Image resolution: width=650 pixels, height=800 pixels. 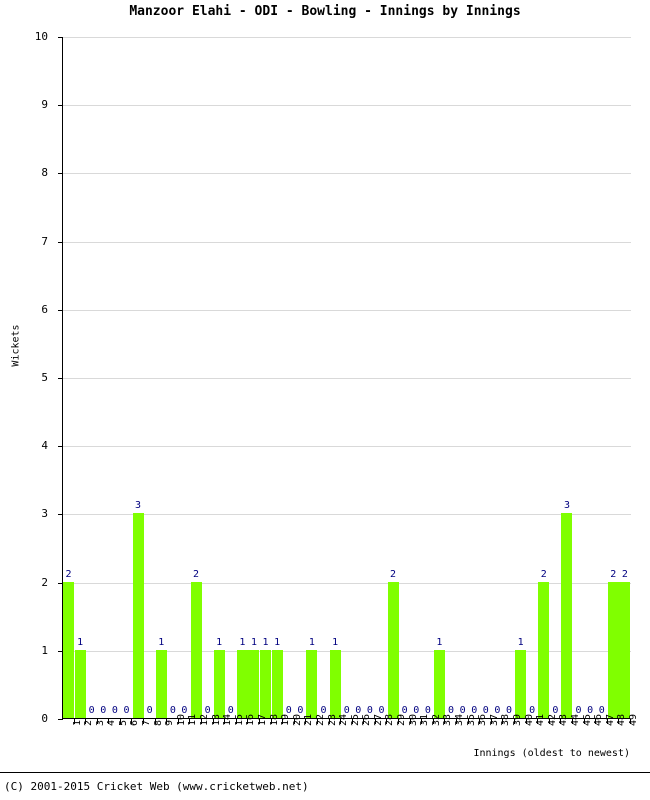 What do you see at coordinates (100, 722) in the screenshot?
I see `x-axis-tick-label: 3` at bounding box center [100, 722].